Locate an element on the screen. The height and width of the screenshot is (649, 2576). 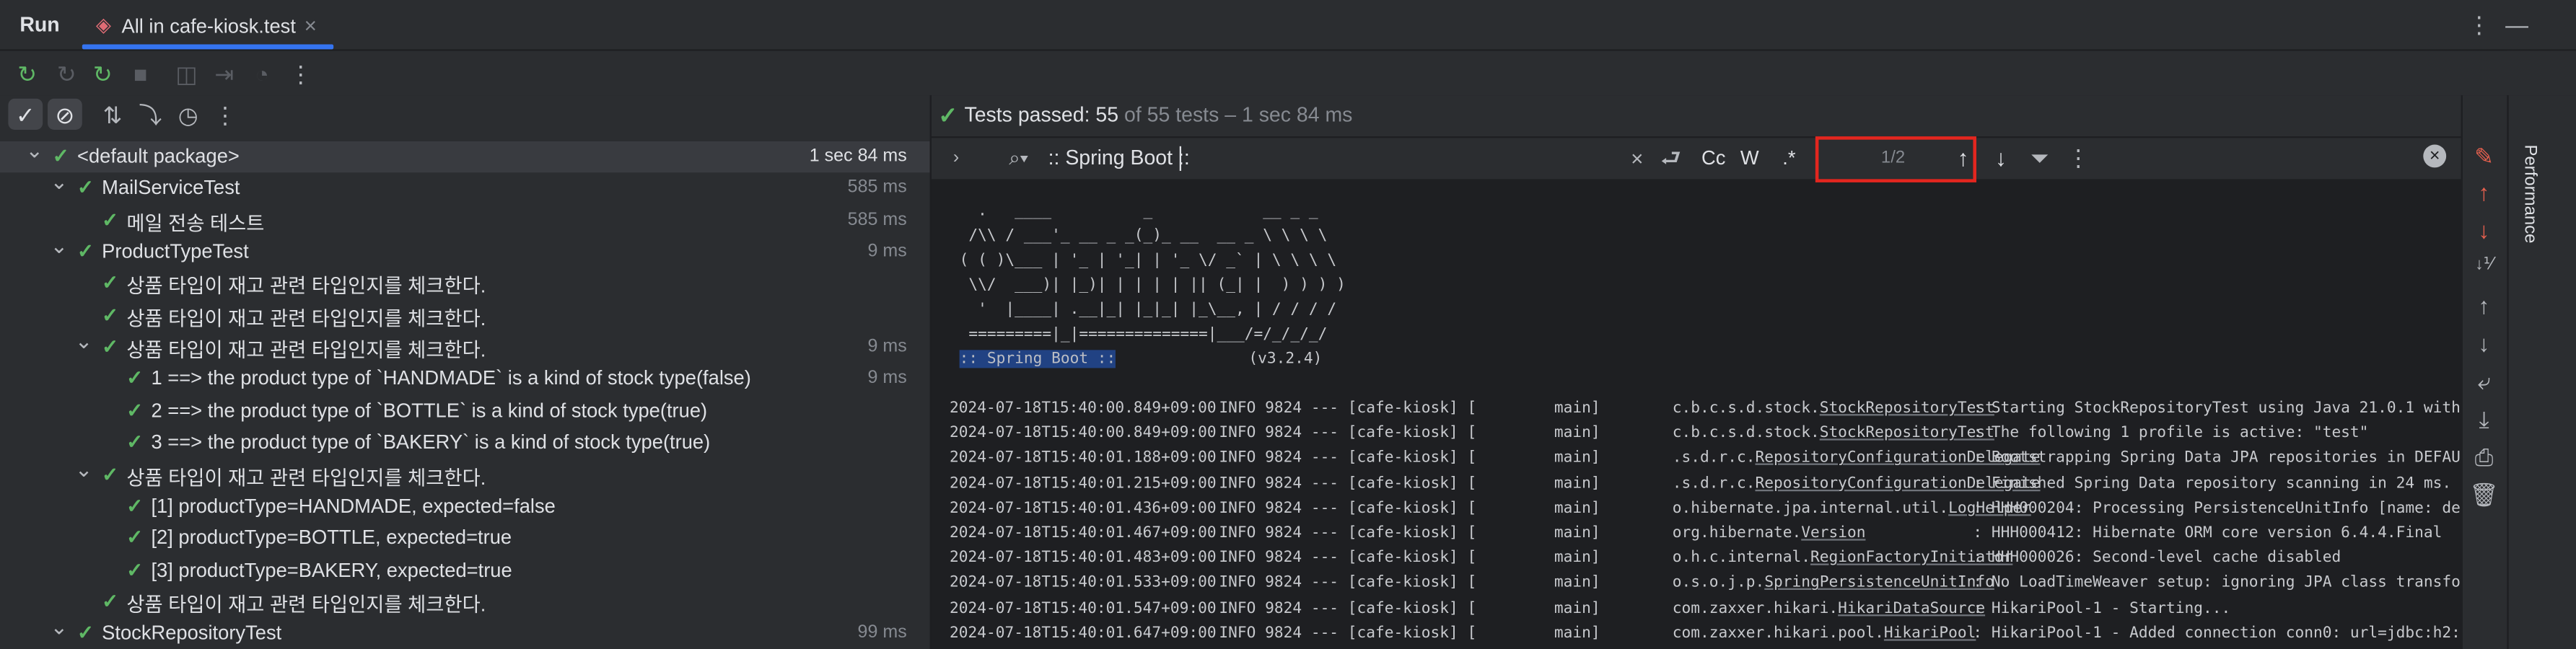
test-tree-row: ⌄ ✓ 상품 타입이 재고 관련 타입인지를 체크한다. 9 ms is located at coordinates (465, 346).